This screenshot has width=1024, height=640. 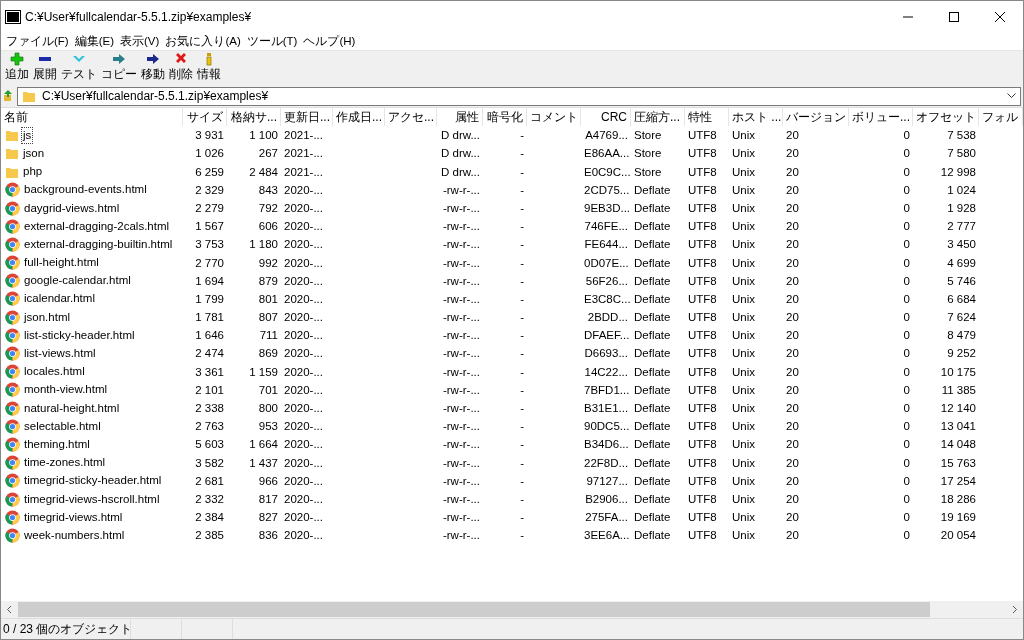 I want to click on toolbar-button: テスト, so click(x=79, y=68).